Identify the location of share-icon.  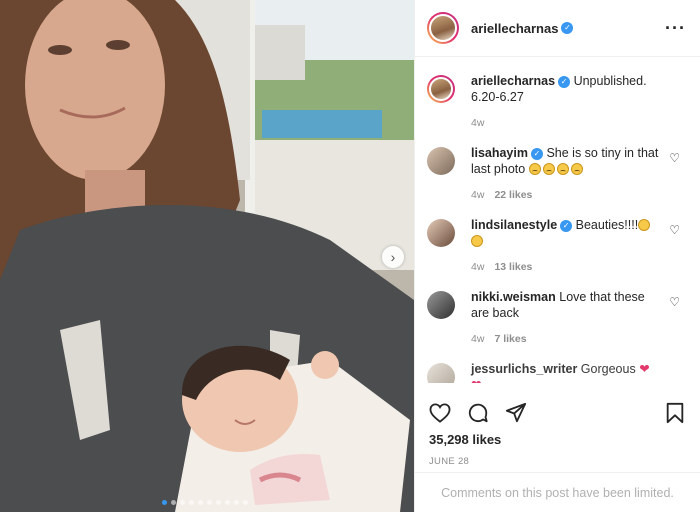
(516, 413).